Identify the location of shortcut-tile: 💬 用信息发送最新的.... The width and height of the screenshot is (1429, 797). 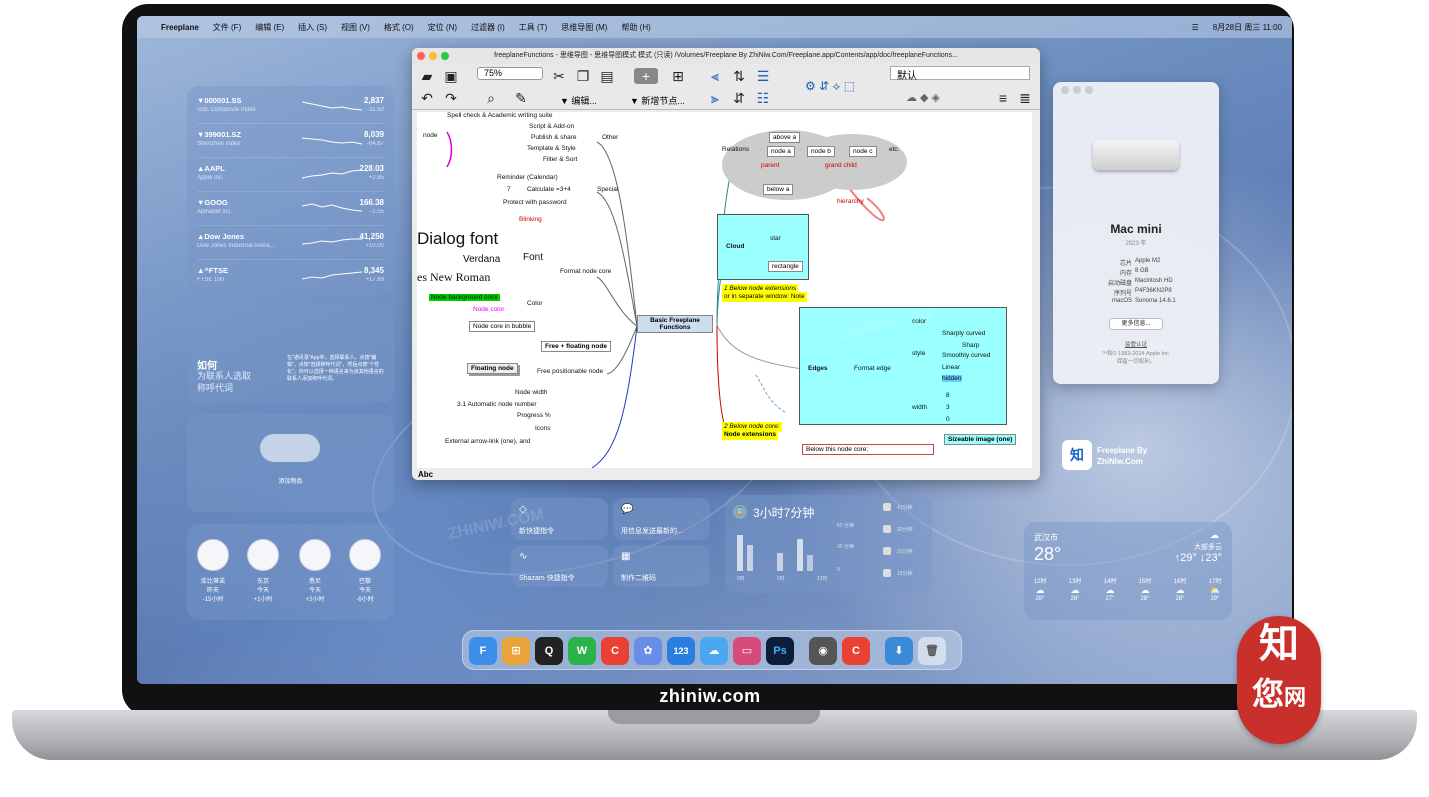
(661, 519).